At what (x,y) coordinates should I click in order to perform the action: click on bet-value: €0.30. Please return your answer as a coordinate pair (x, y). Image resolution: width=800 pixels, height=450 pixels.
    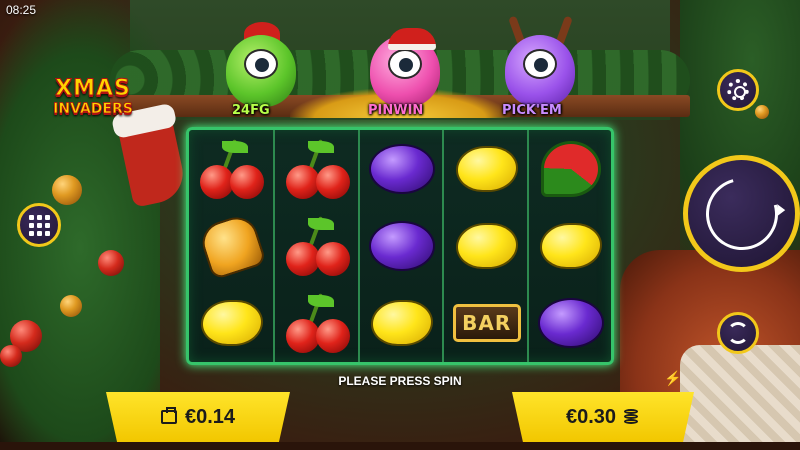
    Looking at the image, I should click on (591, 416).